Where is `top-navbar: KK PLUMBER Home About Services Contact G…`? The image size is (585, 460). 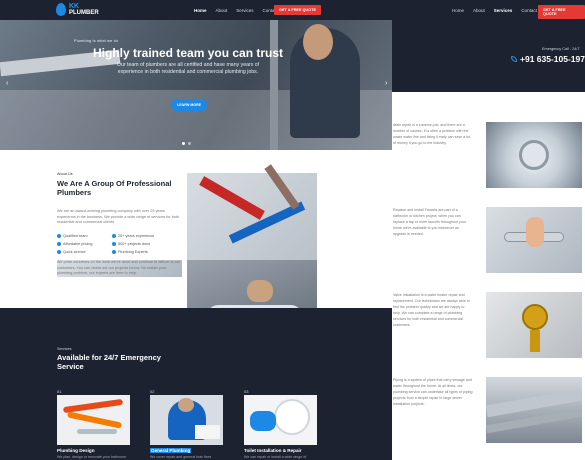
top-navbar: KK PLUMBER Home About Services Contact G… is located at coordinates (196, 10).